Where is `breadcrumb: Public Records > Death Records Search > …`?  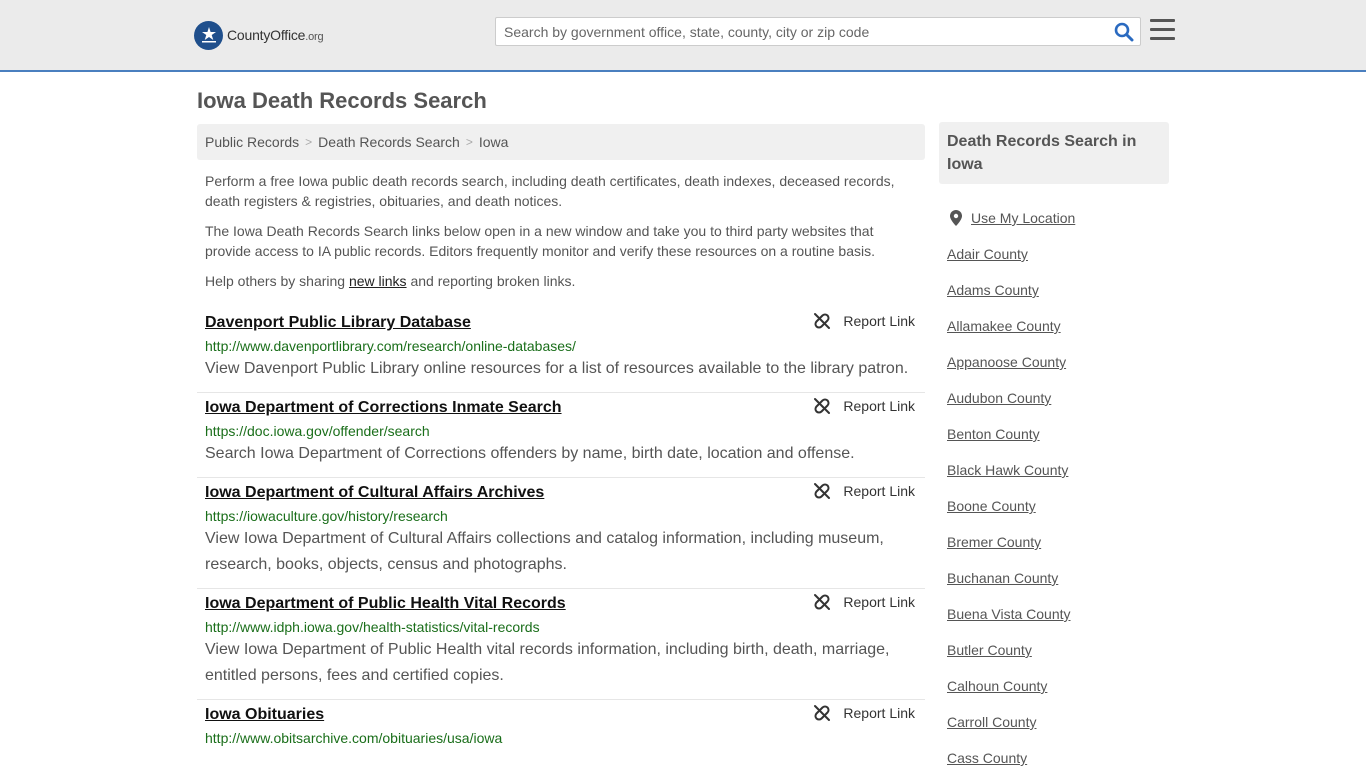 breadcrumb: Public Records > Death Records Search > … is located at coordinates (561, 142).